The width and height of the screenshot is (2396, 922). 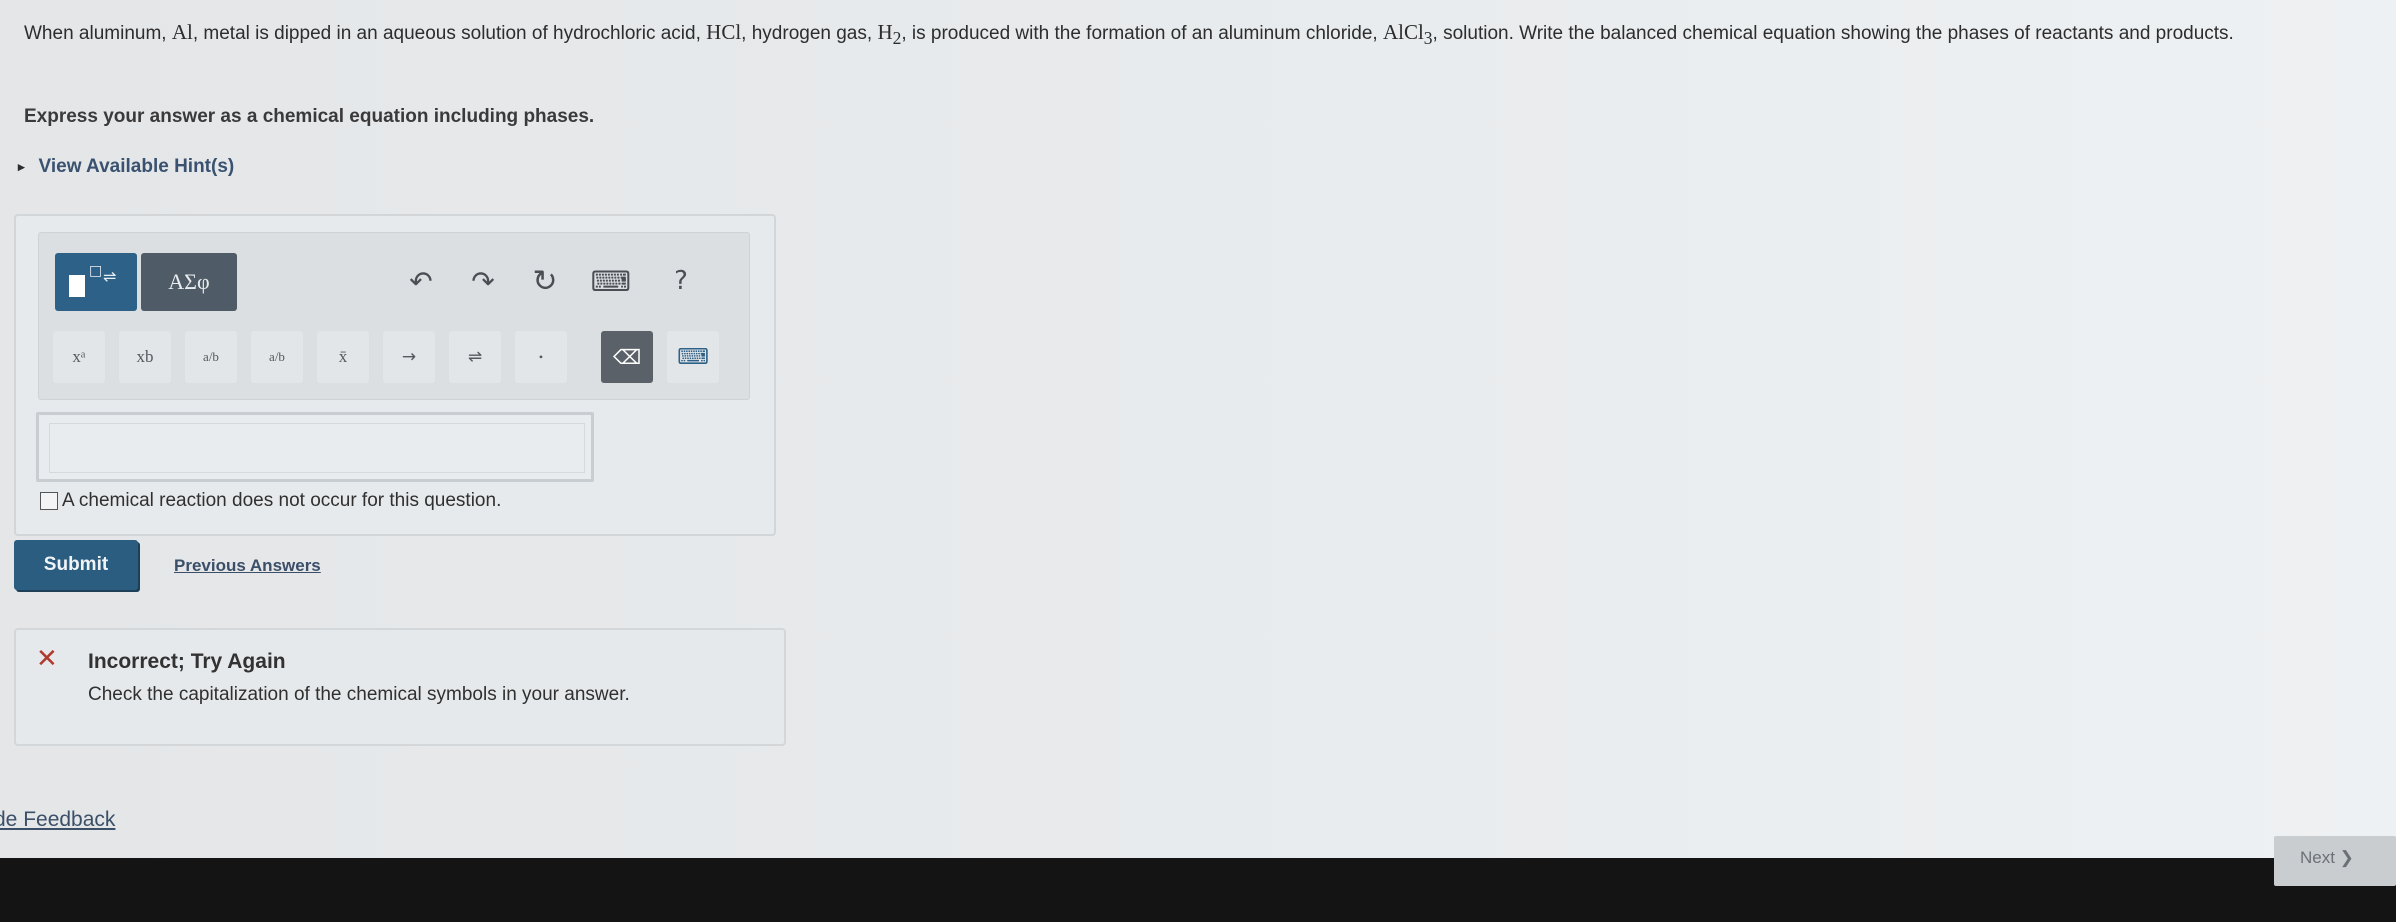 I want to click on reaction-arrow-button: →, so click(x=409, y=357).